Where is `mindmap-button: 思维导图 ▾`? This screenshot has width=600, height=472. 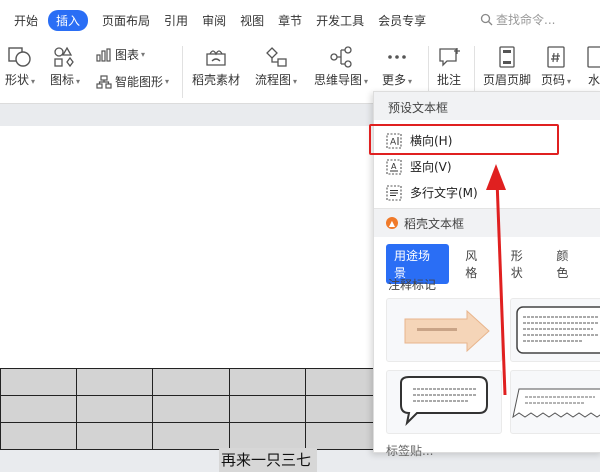 mindmap-button: 思维导图 ▾ is located at coordinates (341, 67).